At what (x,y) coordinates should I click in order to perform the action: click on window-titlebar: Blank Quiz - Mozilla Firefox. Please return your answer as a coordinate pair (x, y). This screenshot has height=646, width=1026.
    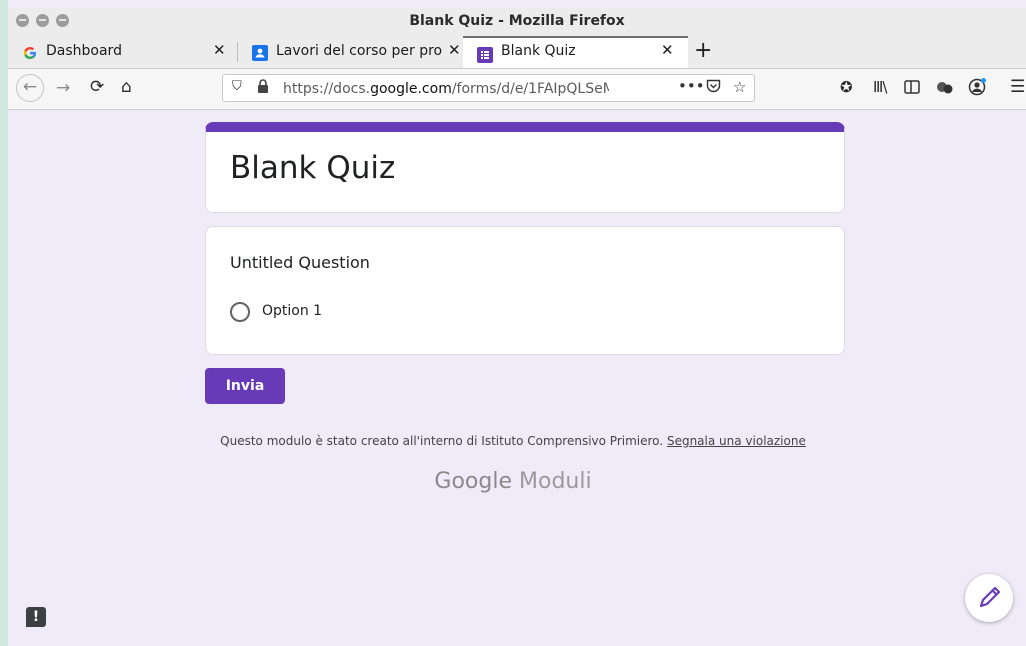
    Looking at the image, I should click on (517, 22).